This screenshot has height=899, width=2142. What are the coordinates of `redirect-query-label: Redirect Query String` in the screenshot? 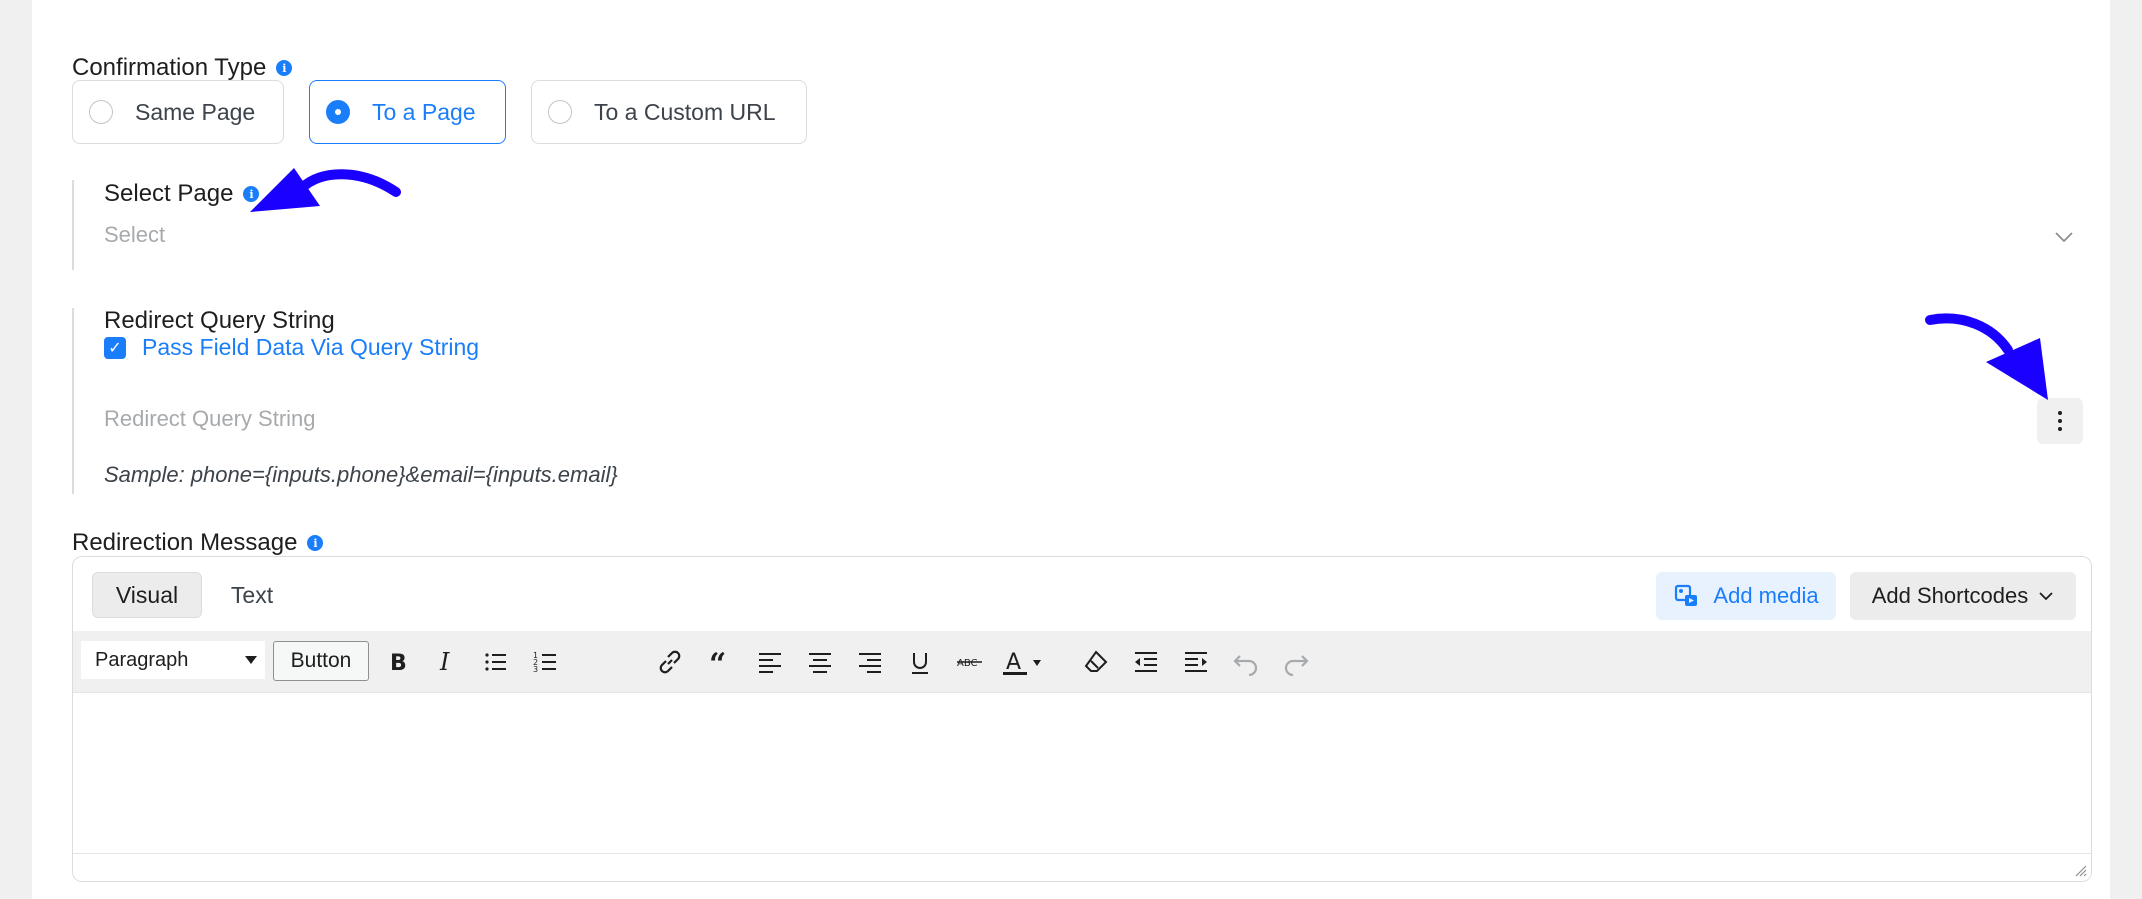 It's located at (219, 321).